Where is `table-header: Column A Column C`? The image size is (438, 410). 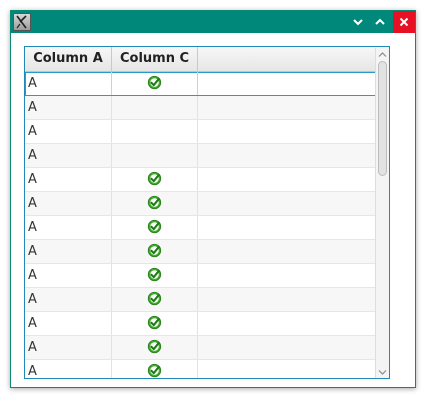
table-header: Column A Column C is located at coordinates (207, 59).